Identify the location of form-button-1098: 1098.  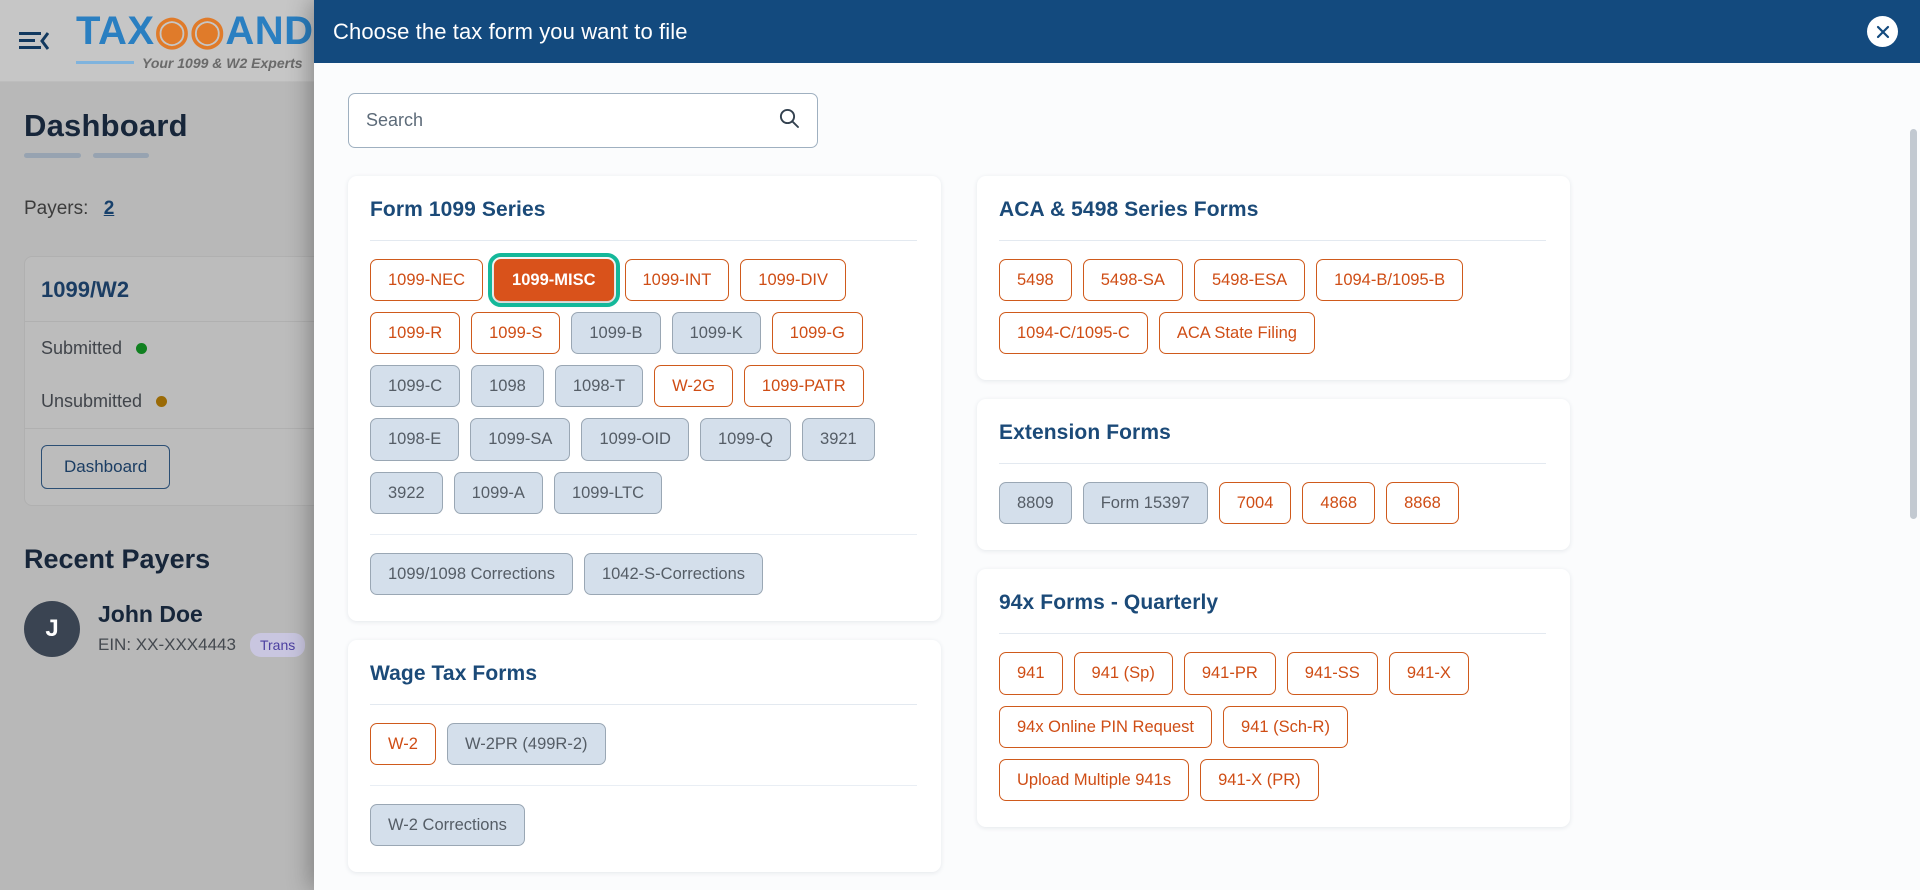
(507, 386).